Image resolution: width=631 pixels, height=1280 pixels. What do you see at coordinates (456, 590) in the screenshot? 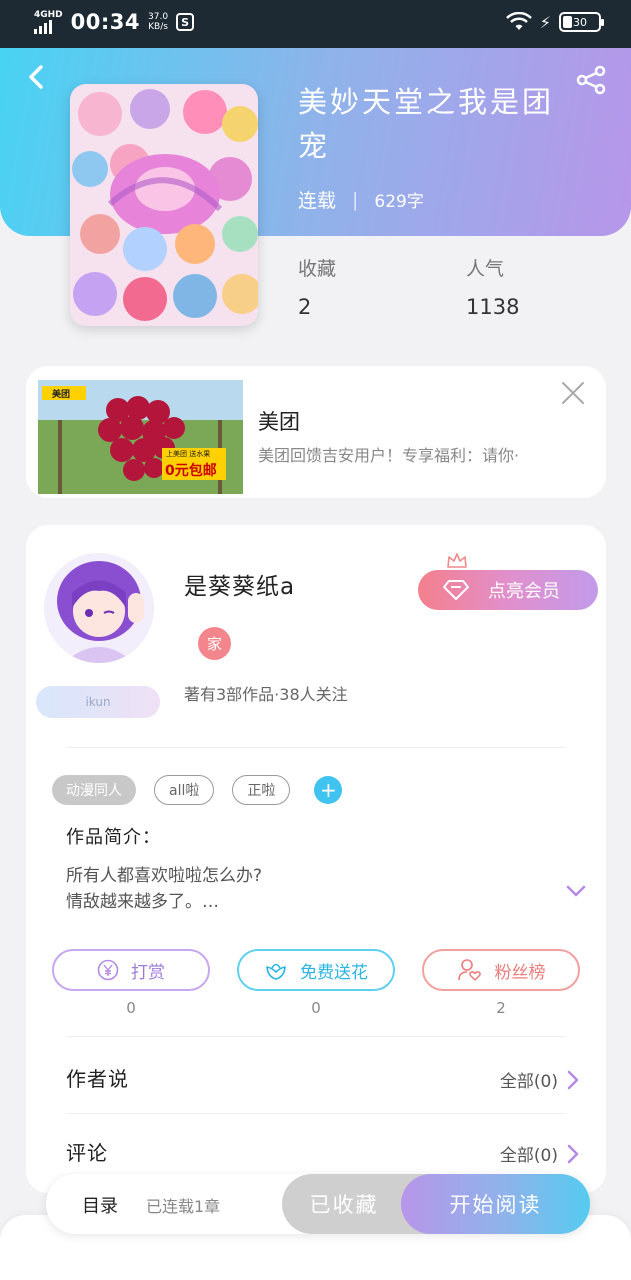
I see `diamond-icon` at bounding box center [456, 590].